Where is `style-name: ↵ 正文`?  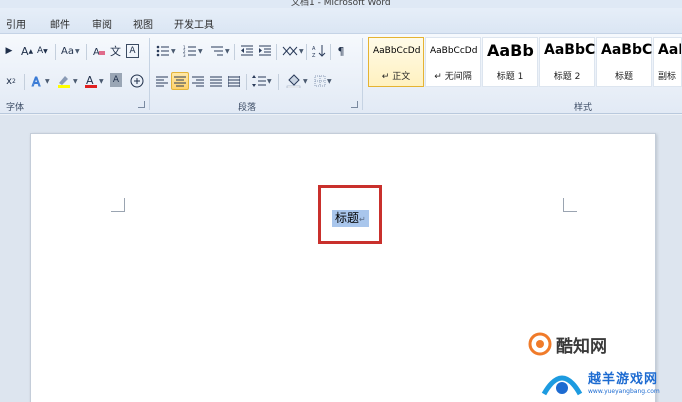 style-name: ↵ 正文 is located at coordinates (396, 77).